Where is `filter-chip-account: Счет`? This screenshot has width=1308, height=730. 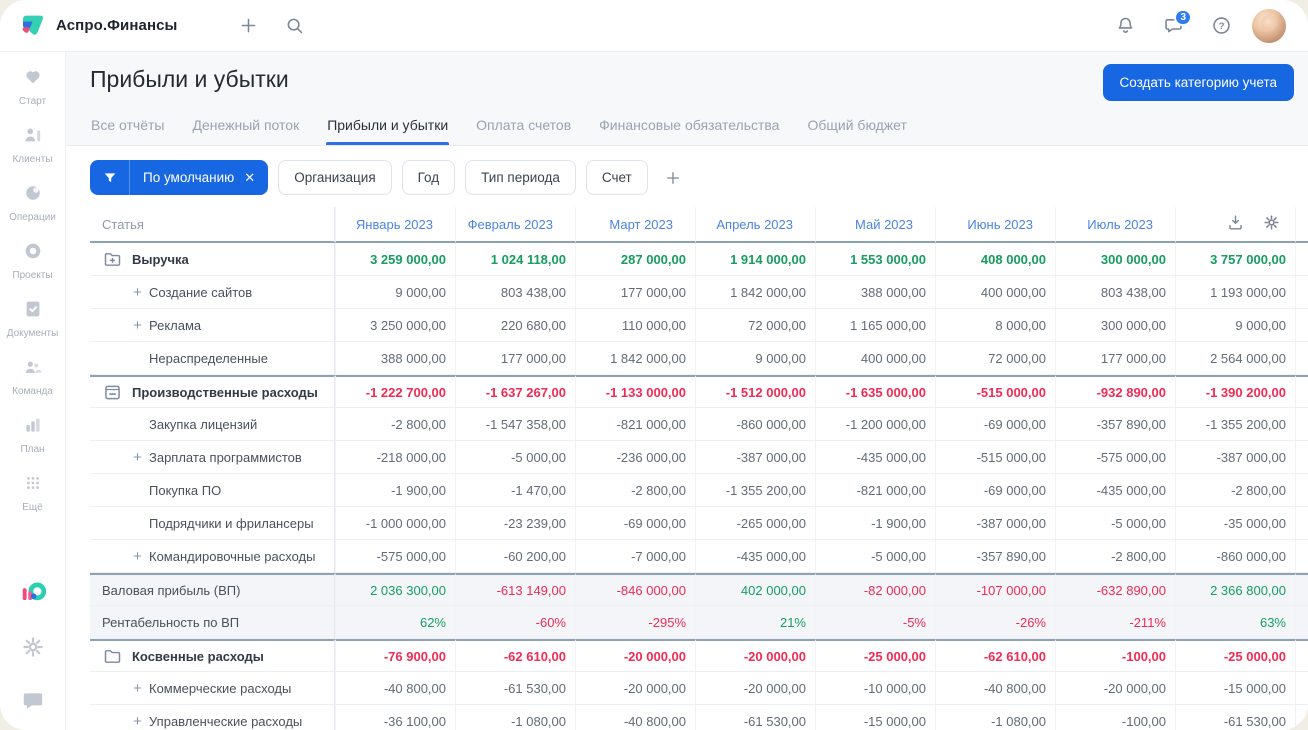 filter-chip-account: Счет is located at coordinates (616, 177).